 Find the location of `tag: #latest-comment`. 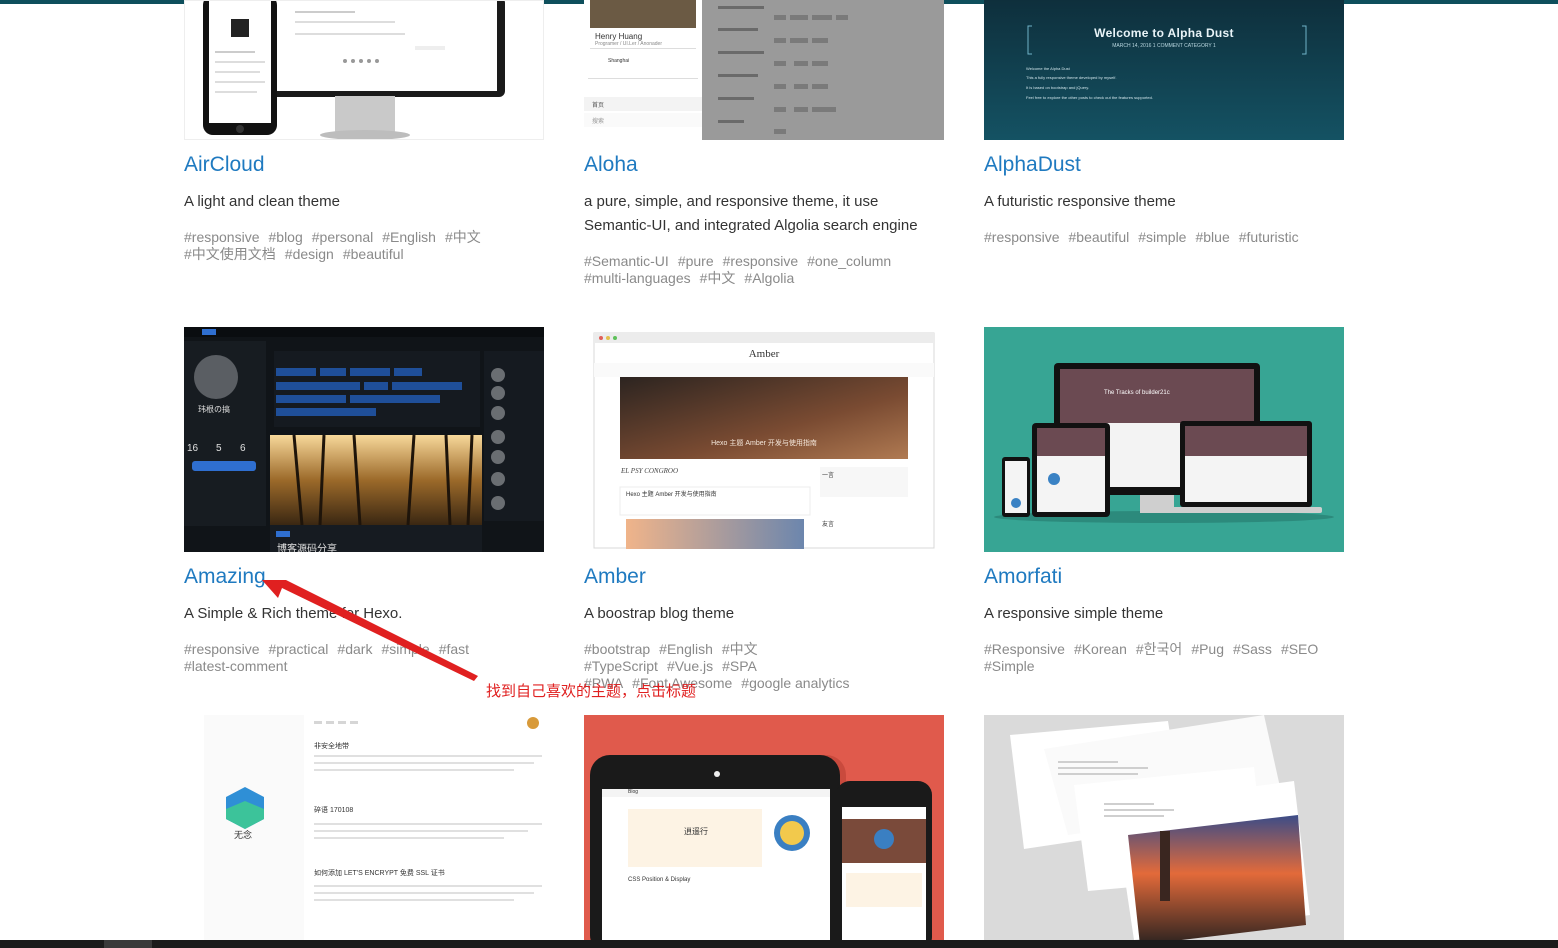

tag: #latest-comment is located at coordinates (235, 666).